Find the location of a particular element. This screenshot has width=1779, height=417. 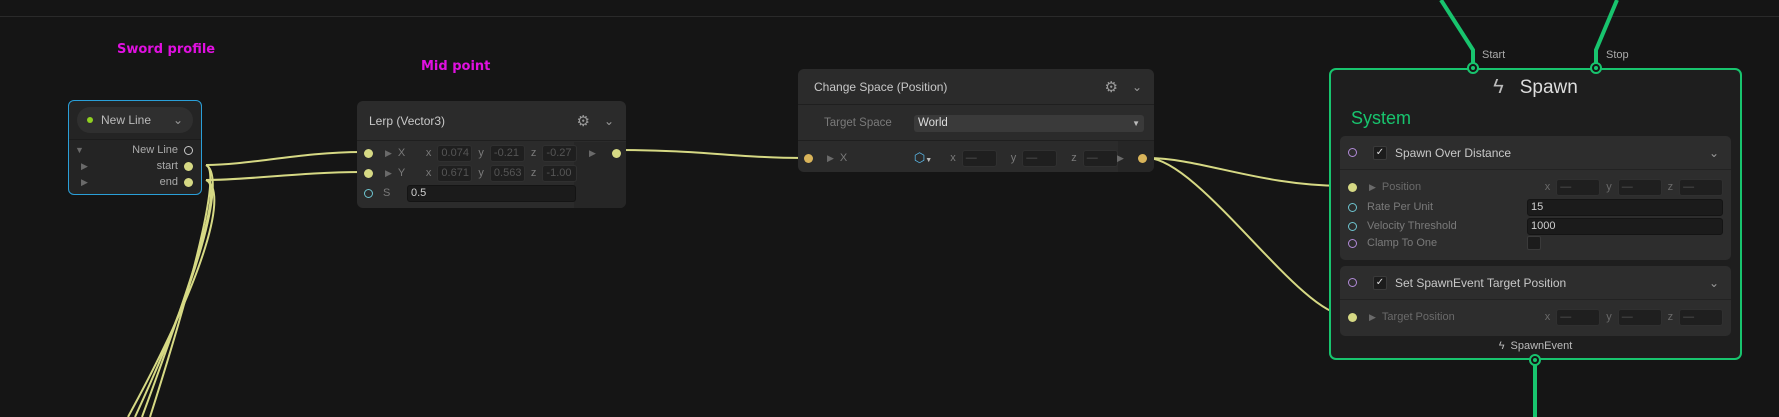

sticky-note-mid-point: Mid point is located at coordinates (455, 66).